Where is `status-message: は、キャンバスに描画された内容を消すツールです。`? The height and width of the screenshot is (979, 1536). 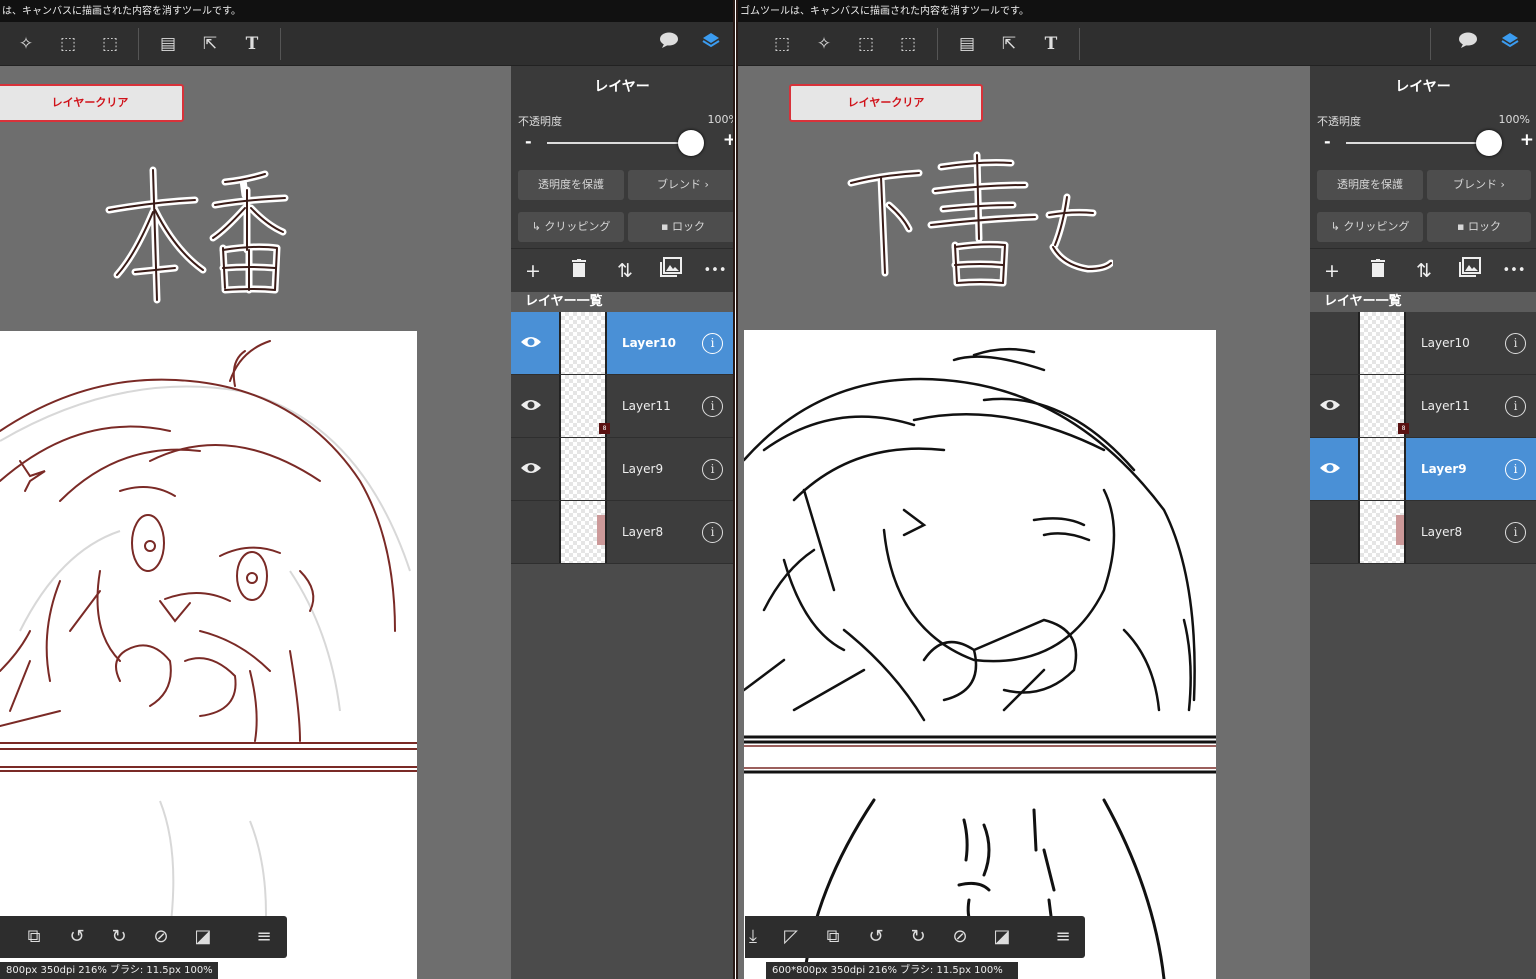
status-message: は、キャンバスに描画された内容を消すツールです。 is located at coordinates (366, 11).